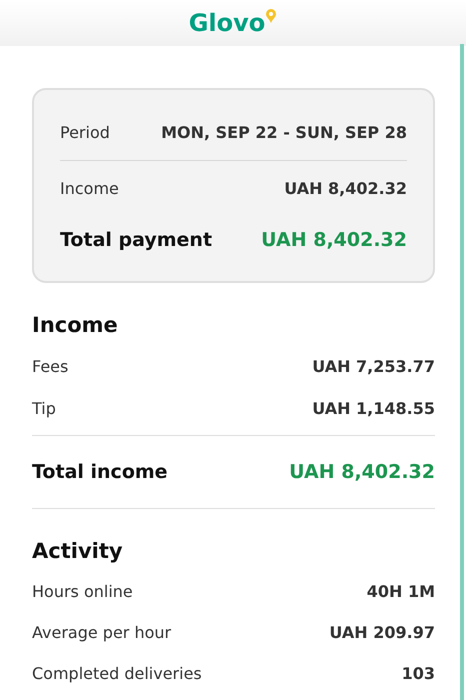 The height and width of the screenshot is (700, 466). I want to click on section-title: Income, so click(75, 325).